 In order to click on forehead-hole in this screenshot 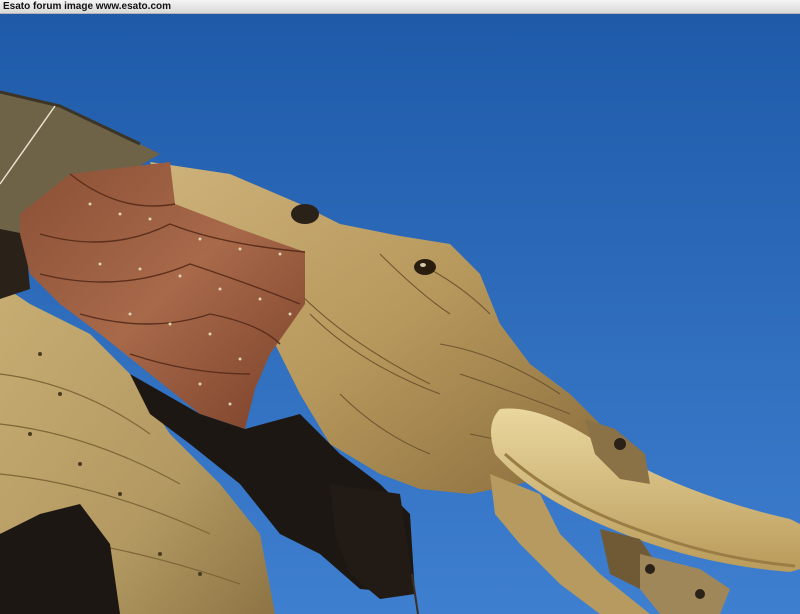, I will do `click(305, 214)`.